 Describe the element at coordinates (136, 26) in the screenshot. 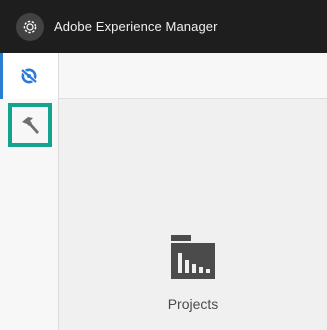

I see `app-title: Adobe Experience Manager` at that location.